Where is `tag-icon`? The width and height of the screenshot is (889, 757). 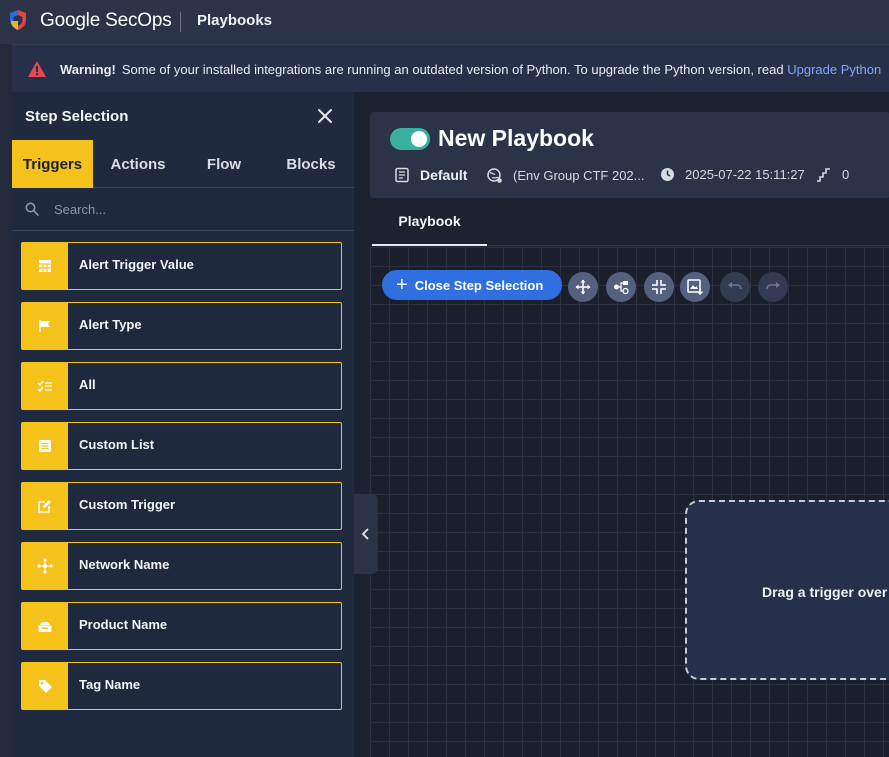 tag-icon is located at coordinates (45, 686).